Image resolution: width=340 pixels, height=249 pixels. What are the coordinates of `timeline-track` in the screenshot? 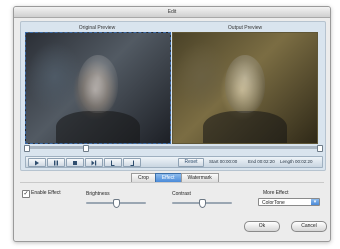 It's located at (173, 148).